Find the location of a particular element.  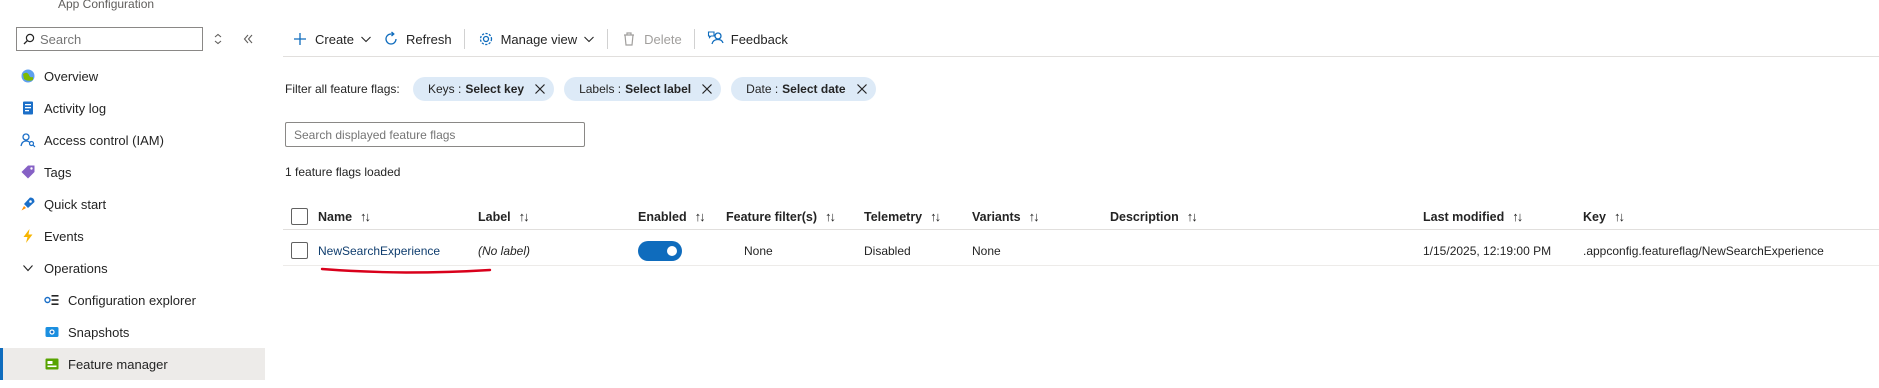

toggle-knob is located at coordinates (672, 250).